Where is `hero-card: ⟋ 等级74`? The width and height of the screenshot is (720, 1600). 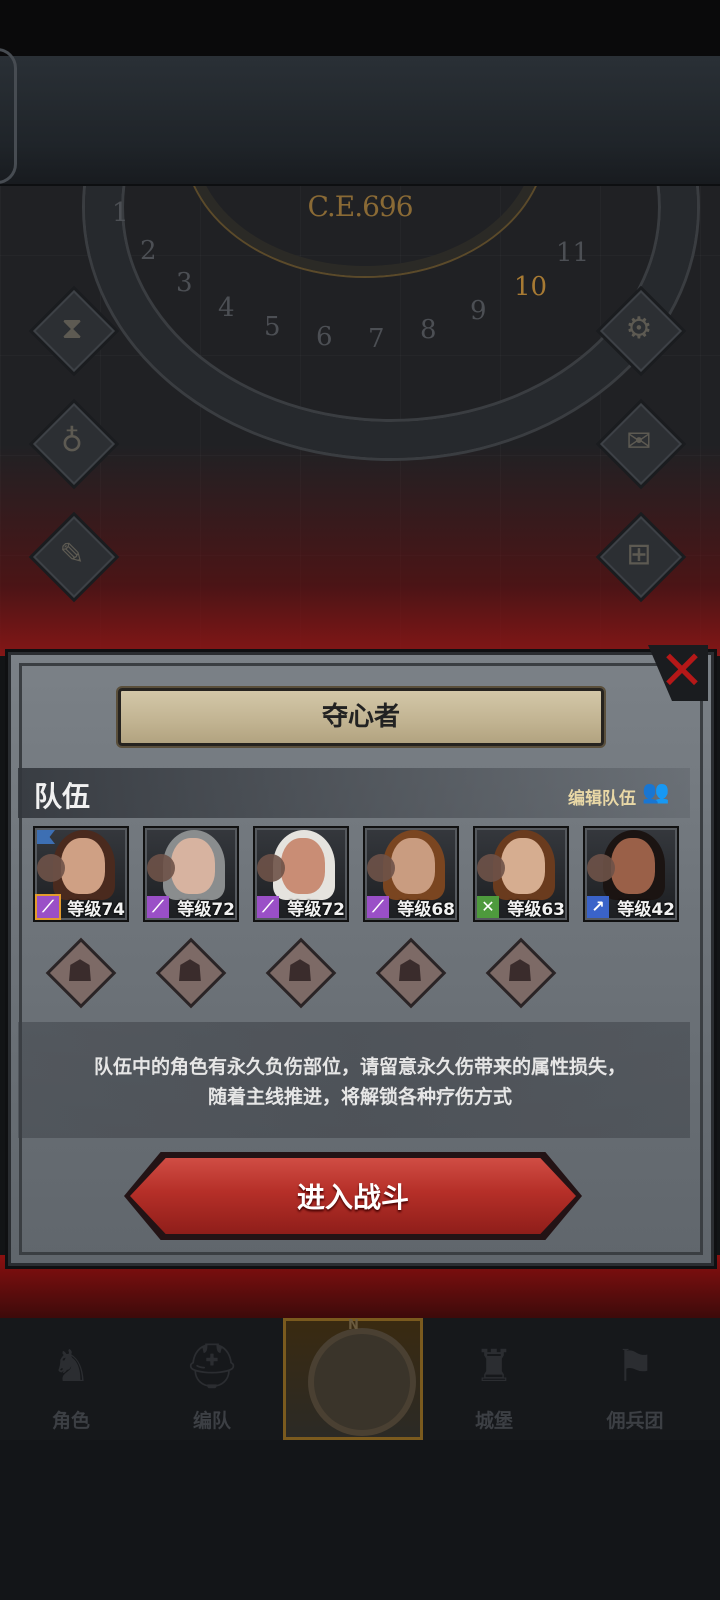 hero-card: ⟋ 等级74 is located at coordinates (81, 874).